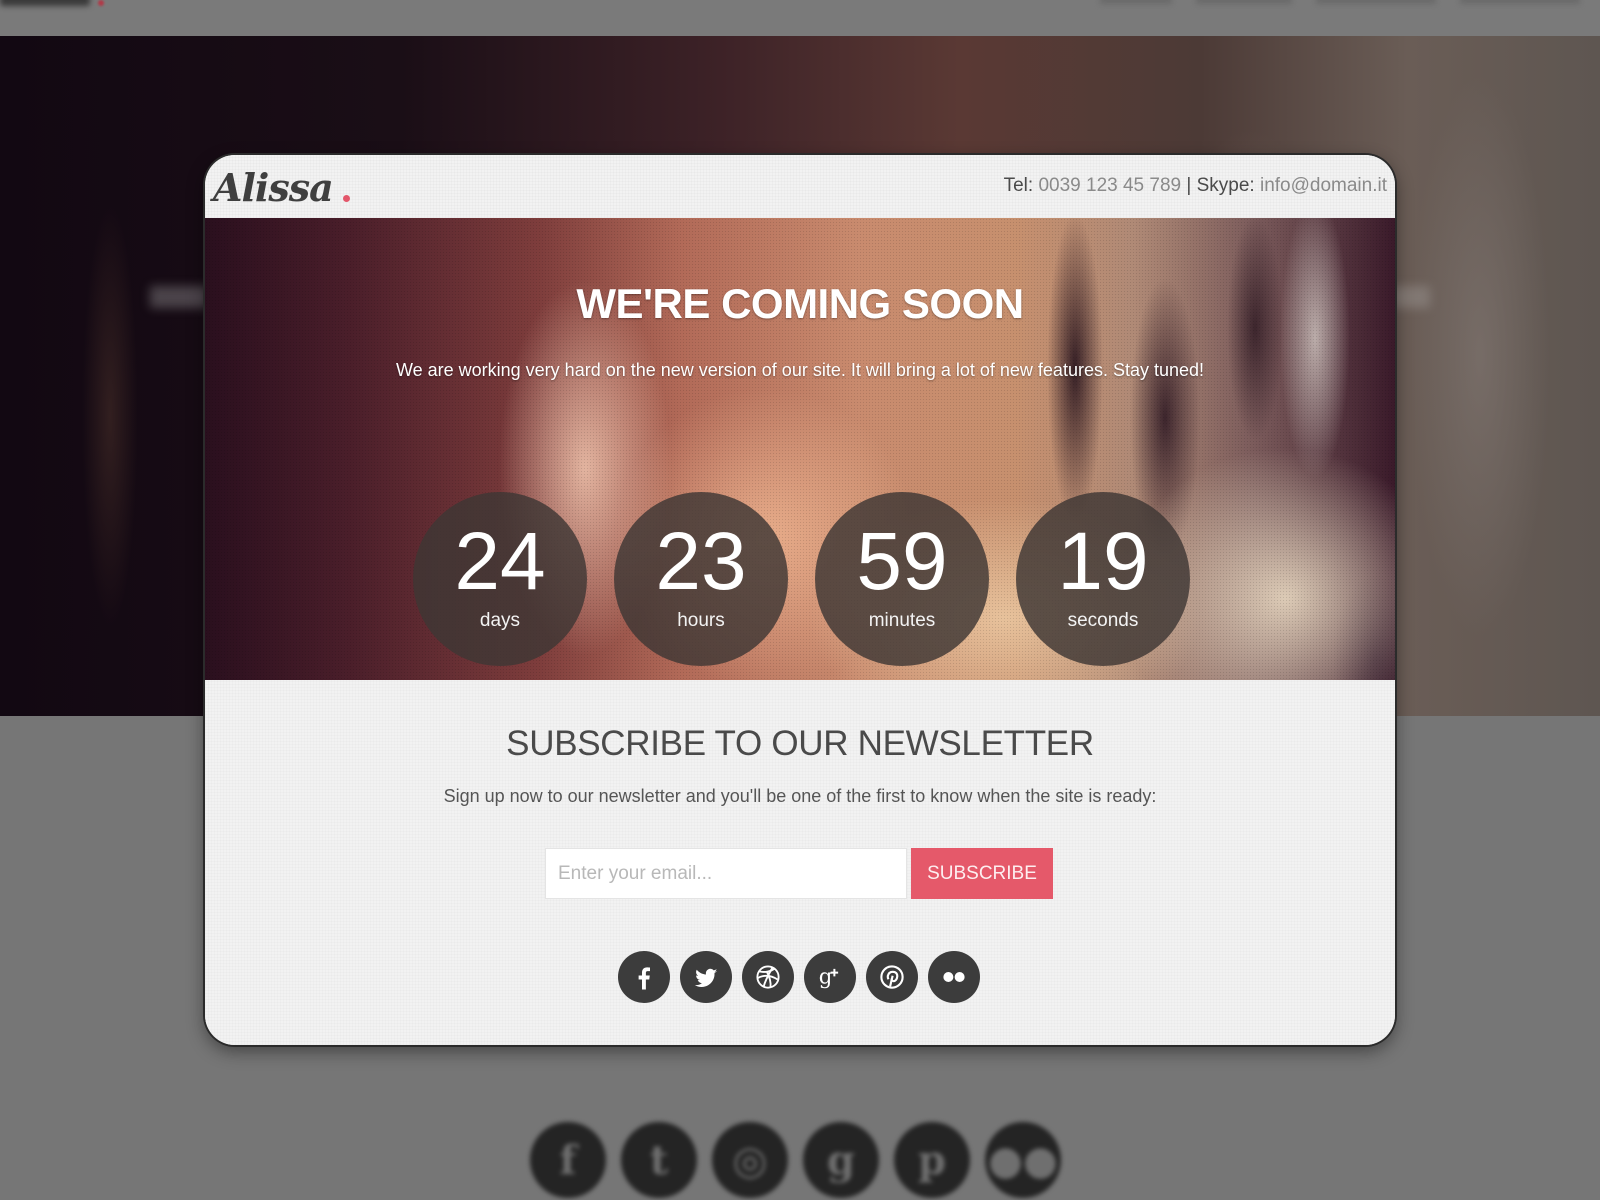 The height and width of the screenshot is (1200, 1600). I want to click on countdown-value: 24, so click(500, 561).